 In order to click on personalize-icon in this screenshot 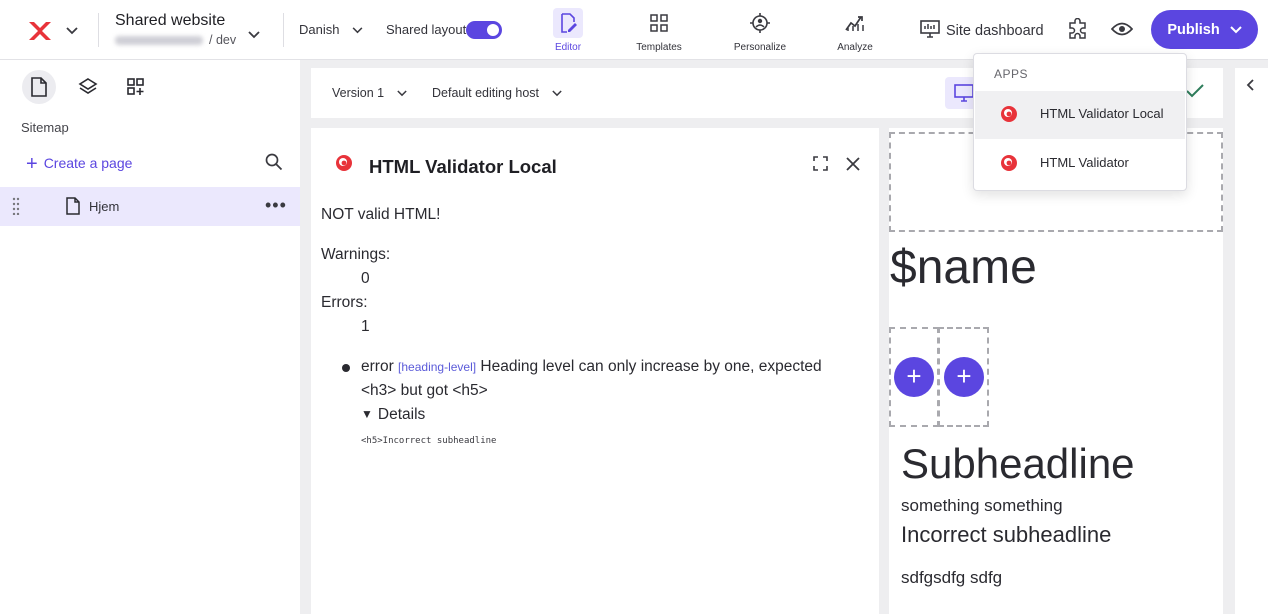, I will do `click(760, 23)`.